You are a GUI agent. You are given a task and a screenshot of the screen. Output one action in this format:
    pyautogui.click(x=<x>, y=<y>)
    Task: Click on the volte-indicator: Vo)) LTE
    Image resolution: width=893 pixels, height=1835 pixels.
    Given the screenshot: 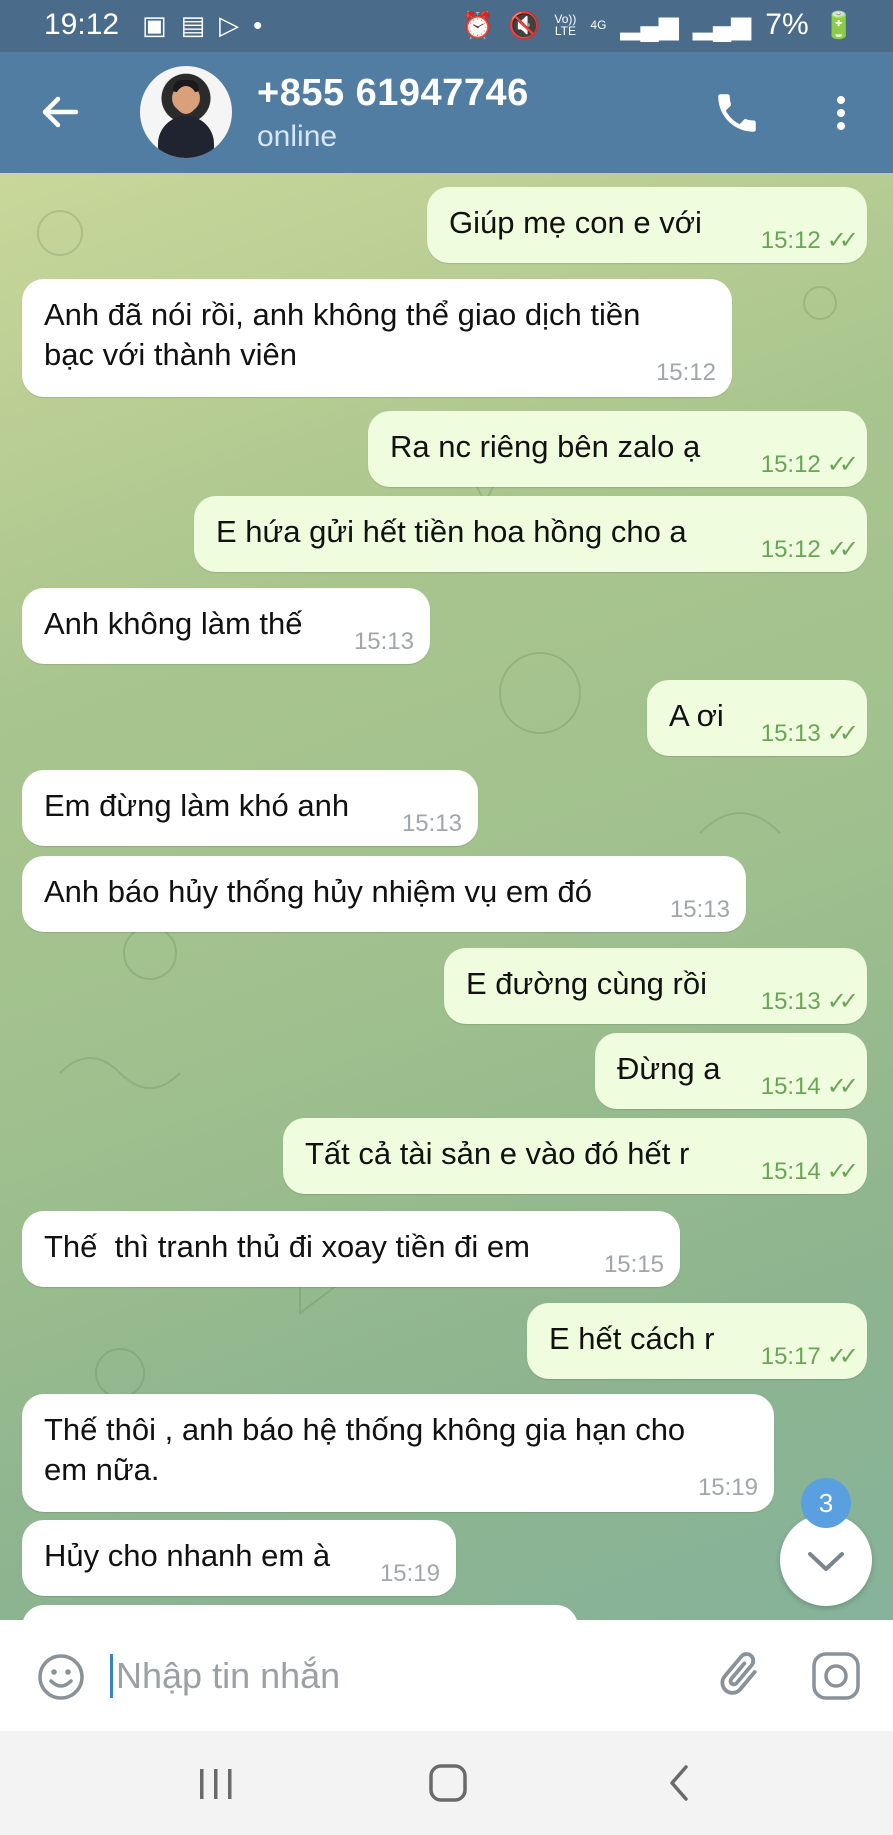 What is the action you would take?
    pyautogui.click(x=565, y=25)
    